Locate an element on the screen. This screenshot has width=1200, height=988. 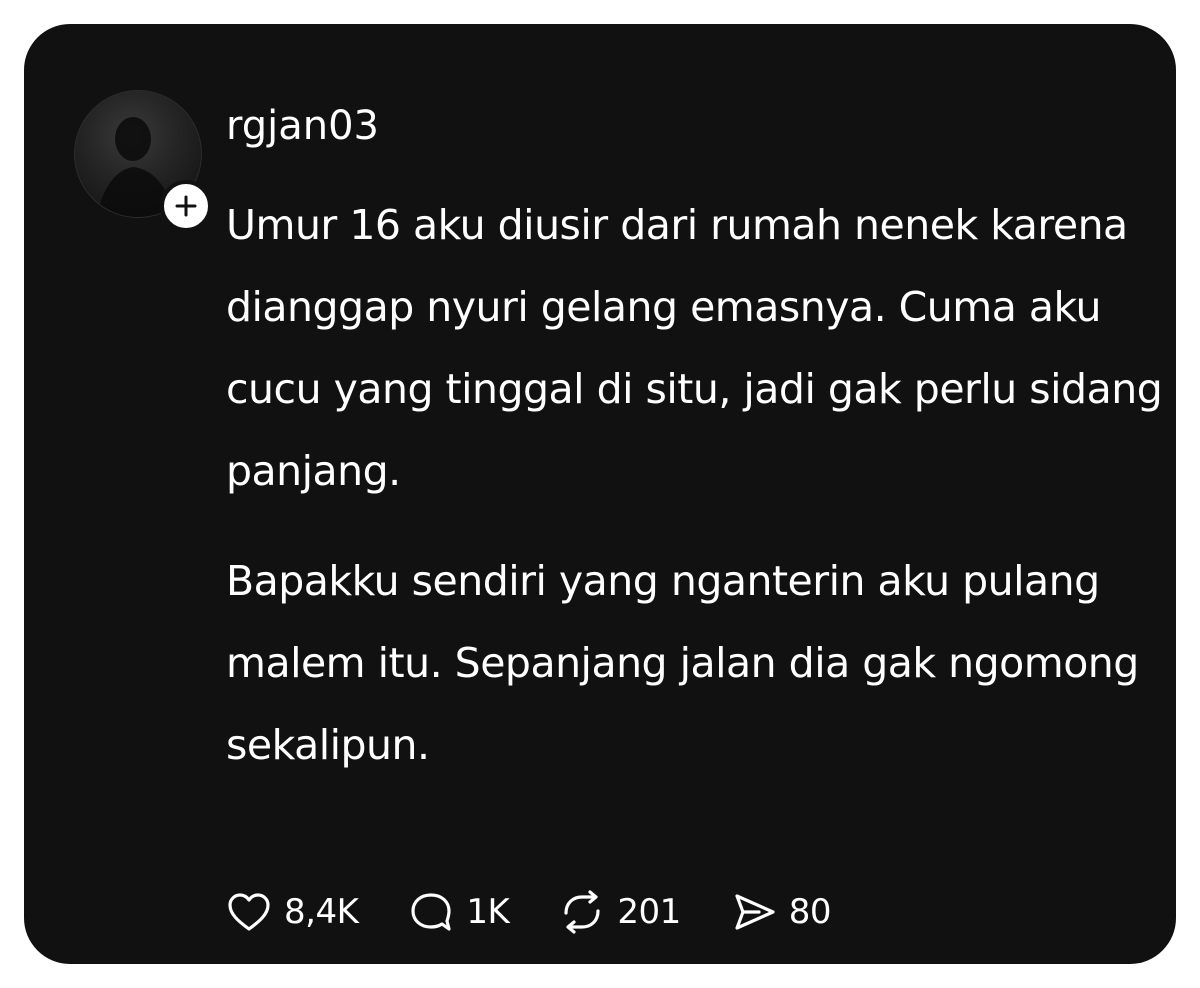
share-count: 80 is located at coordinates (810, 912).